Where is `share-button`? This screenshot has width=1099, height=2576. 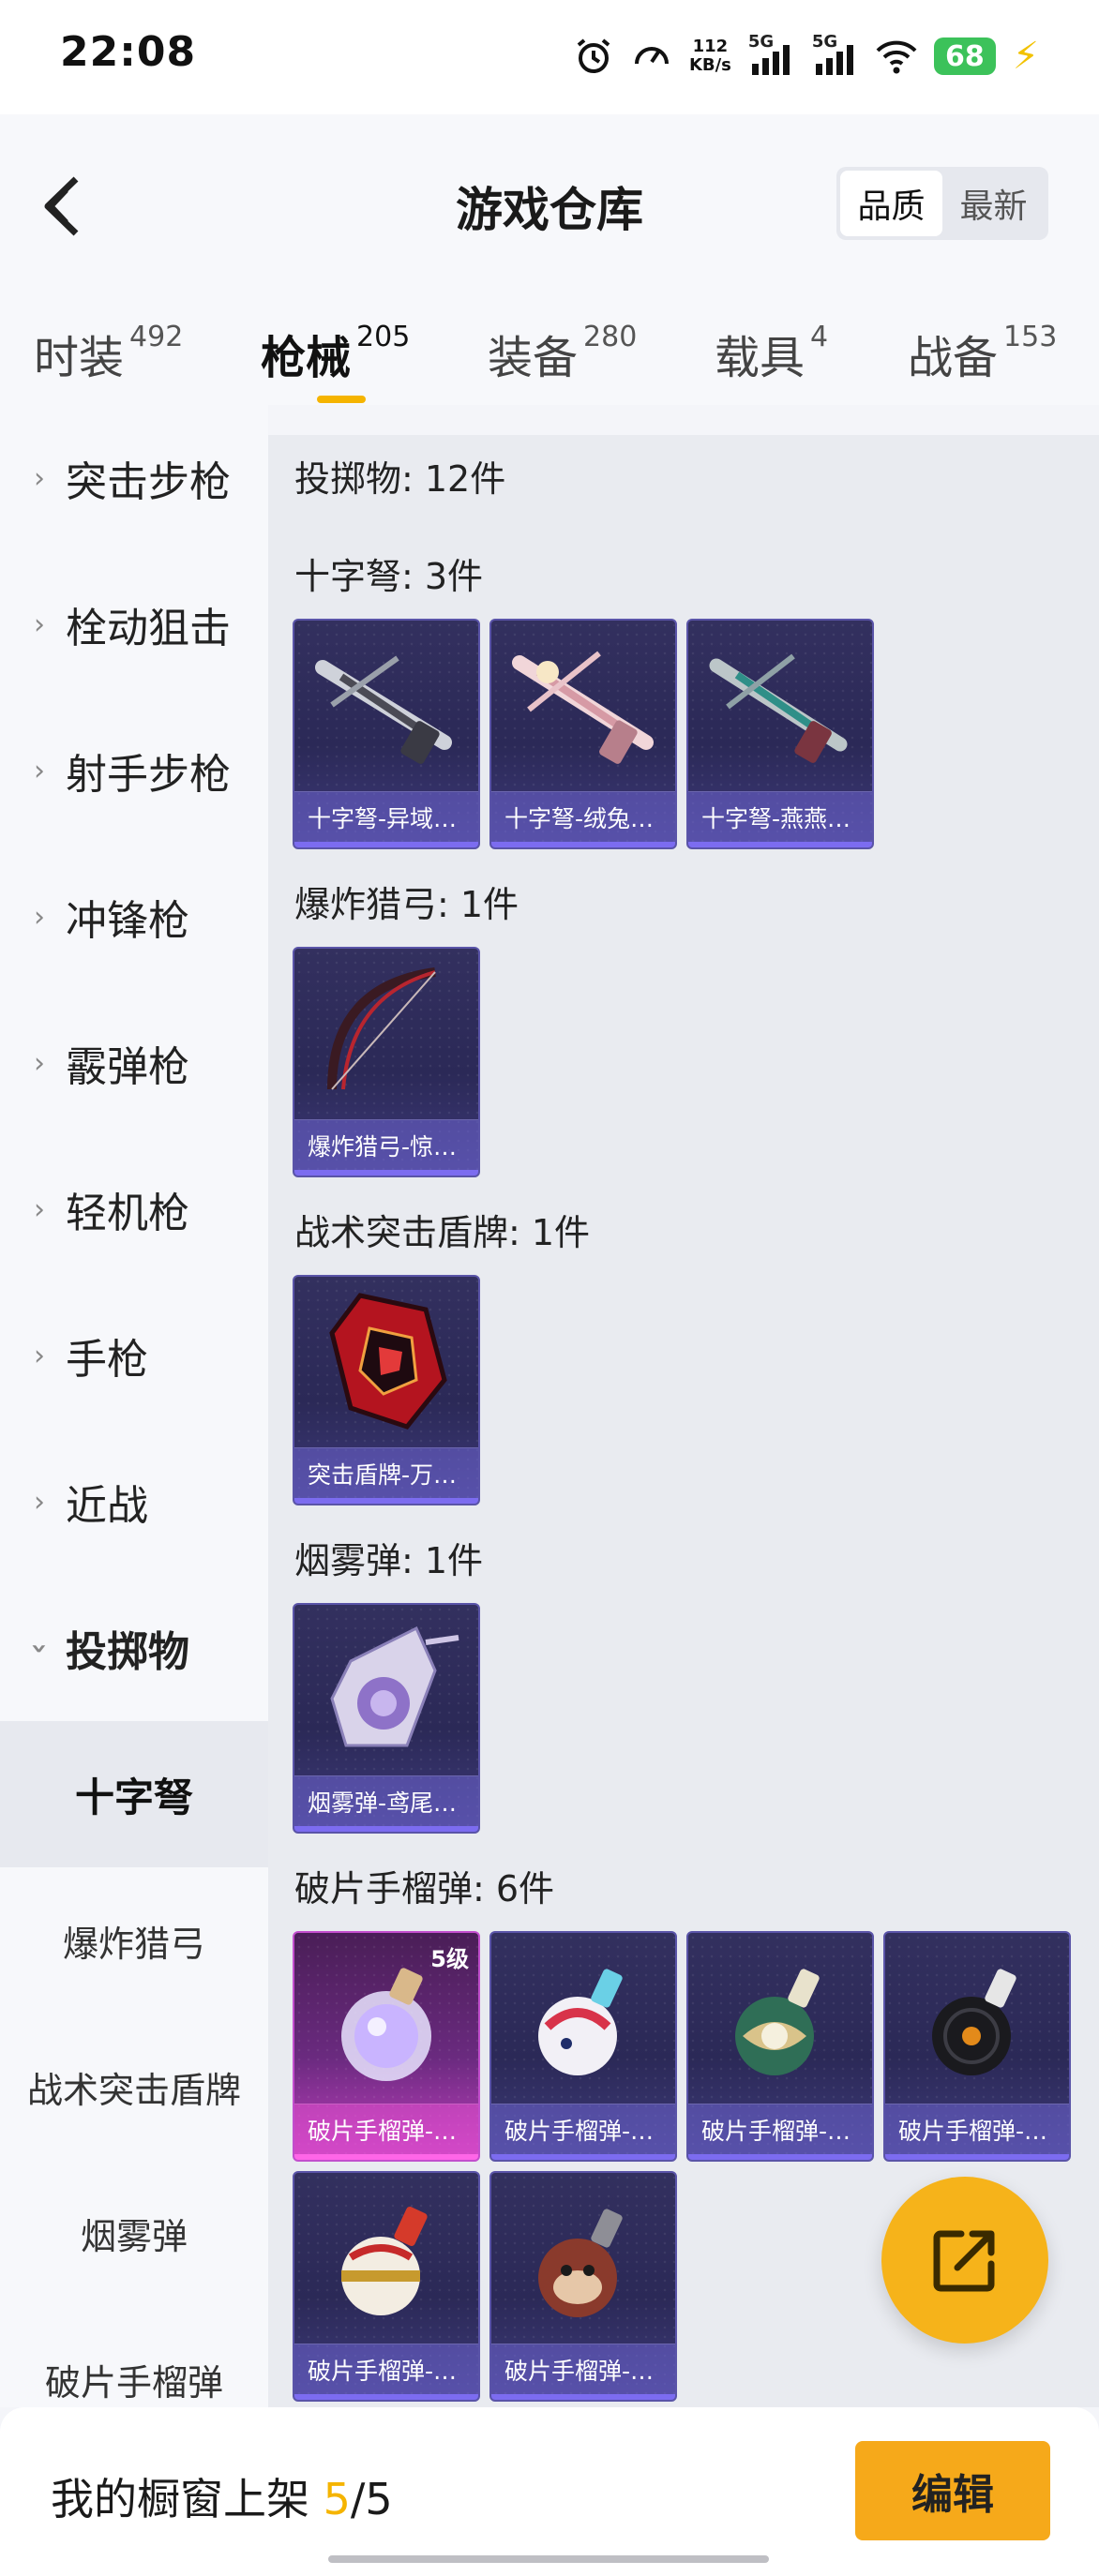
share-button is located at coordinates (964, 2260).